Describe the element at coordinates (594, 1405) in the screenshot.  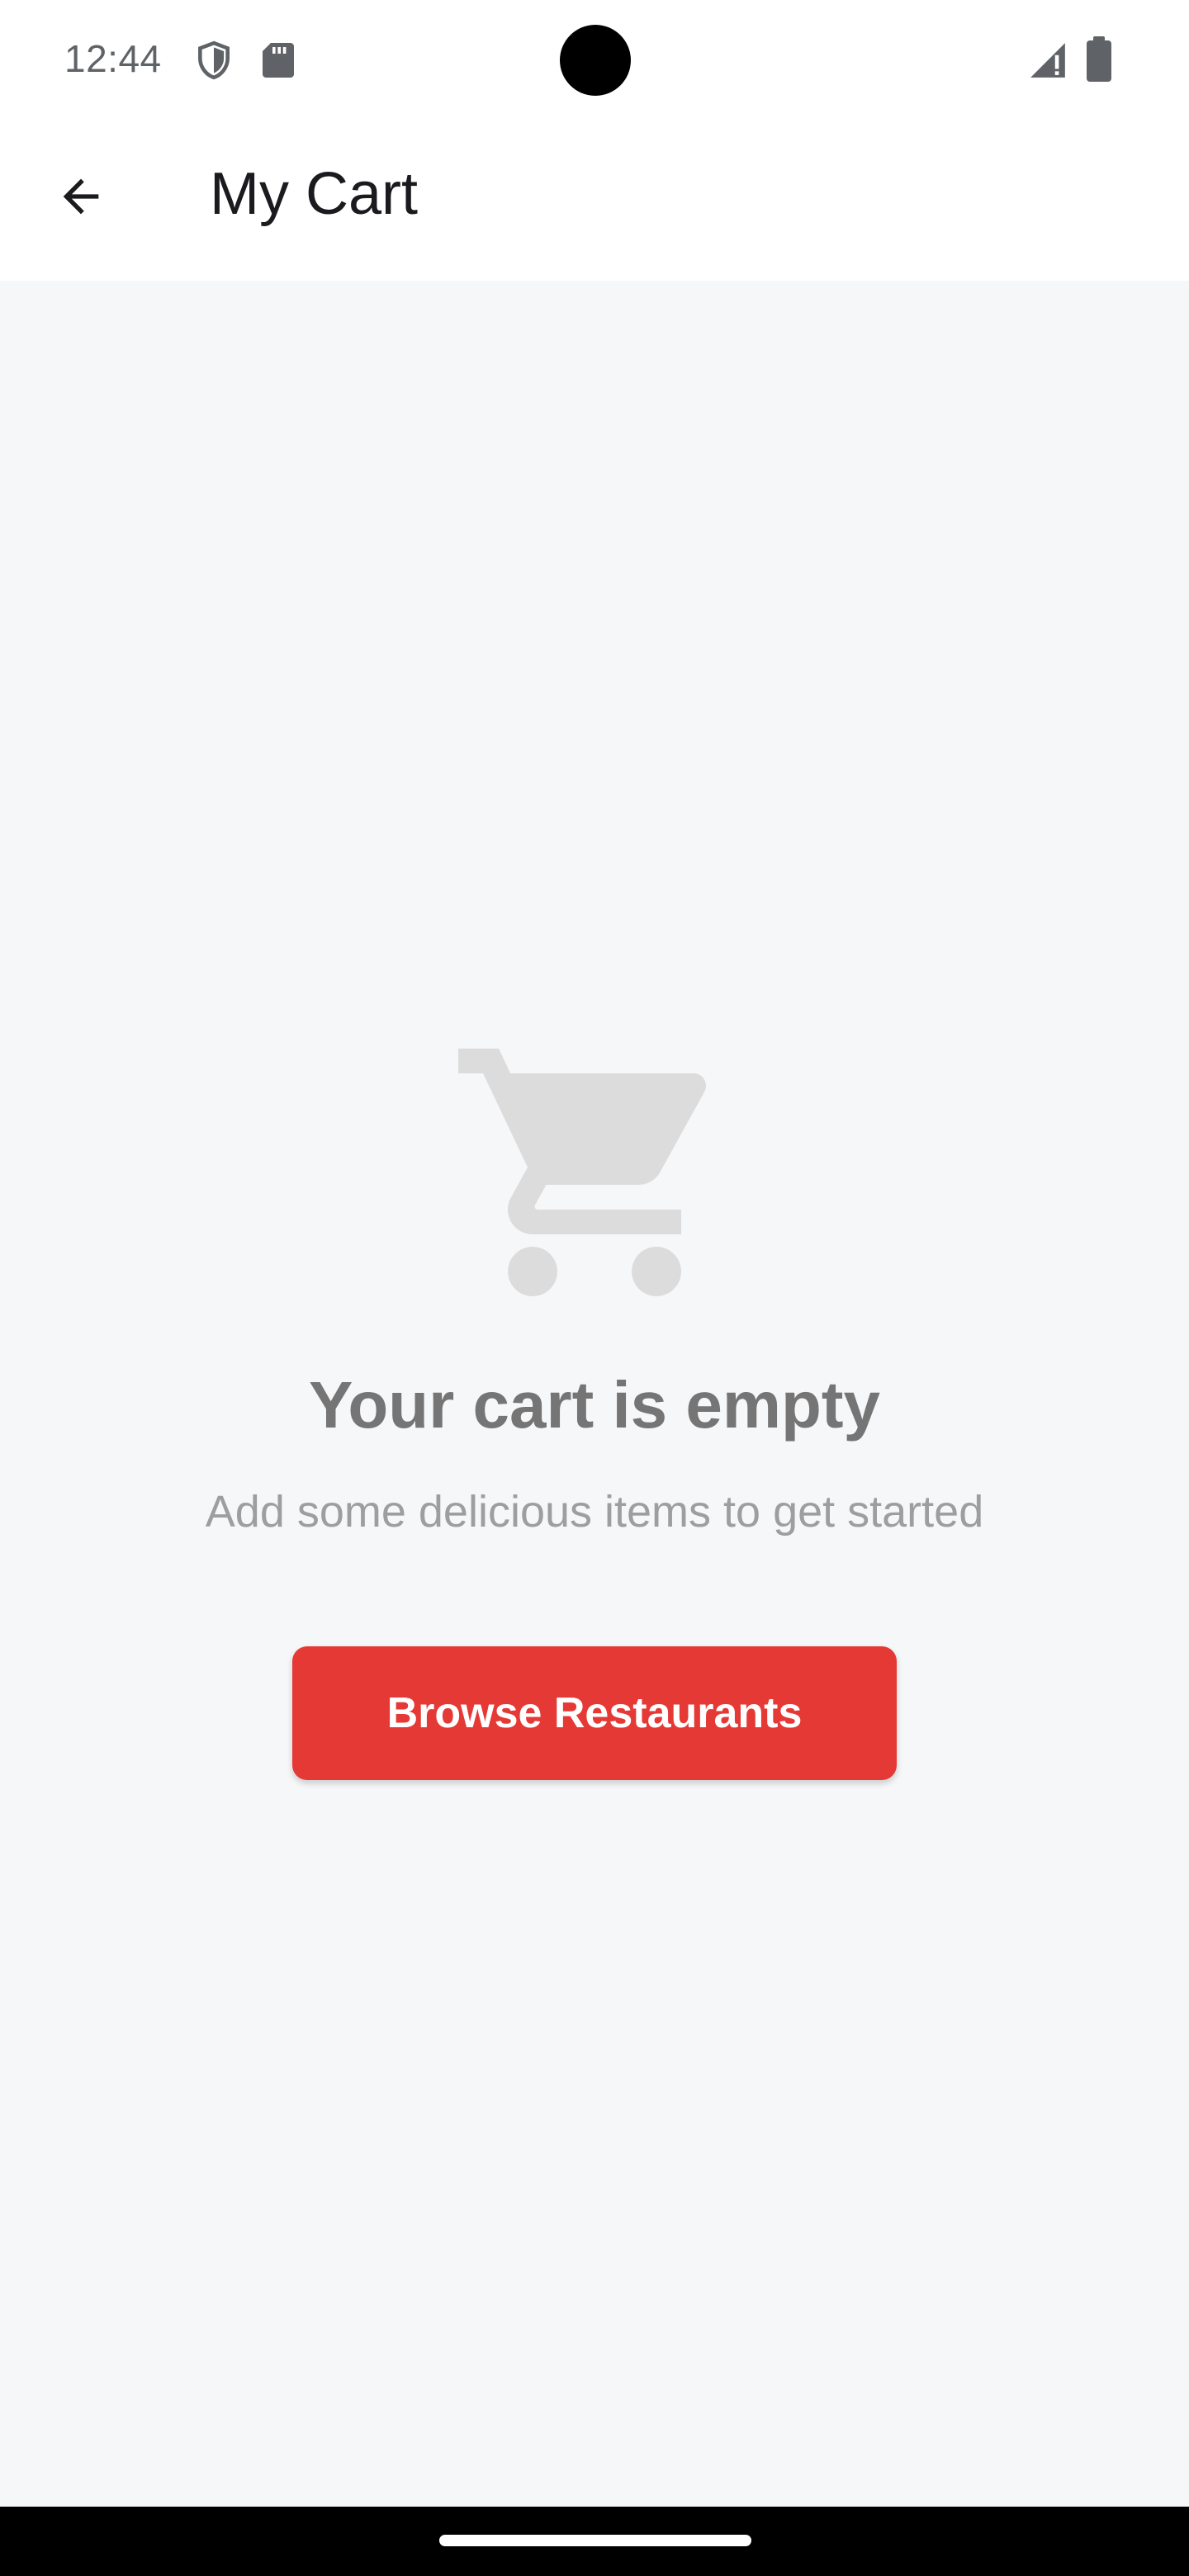
I see `empty-cart-title: Your cart is empty` at that location.